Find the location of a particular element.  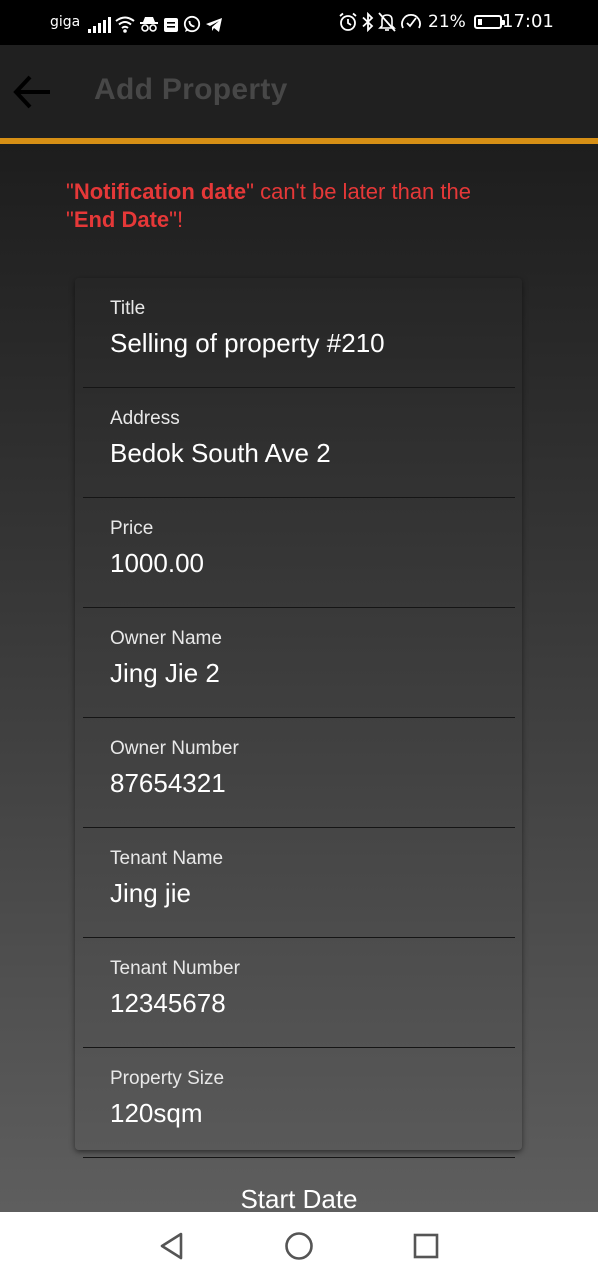

error-field-end-date: End Date is located at coordinates (121, 219).